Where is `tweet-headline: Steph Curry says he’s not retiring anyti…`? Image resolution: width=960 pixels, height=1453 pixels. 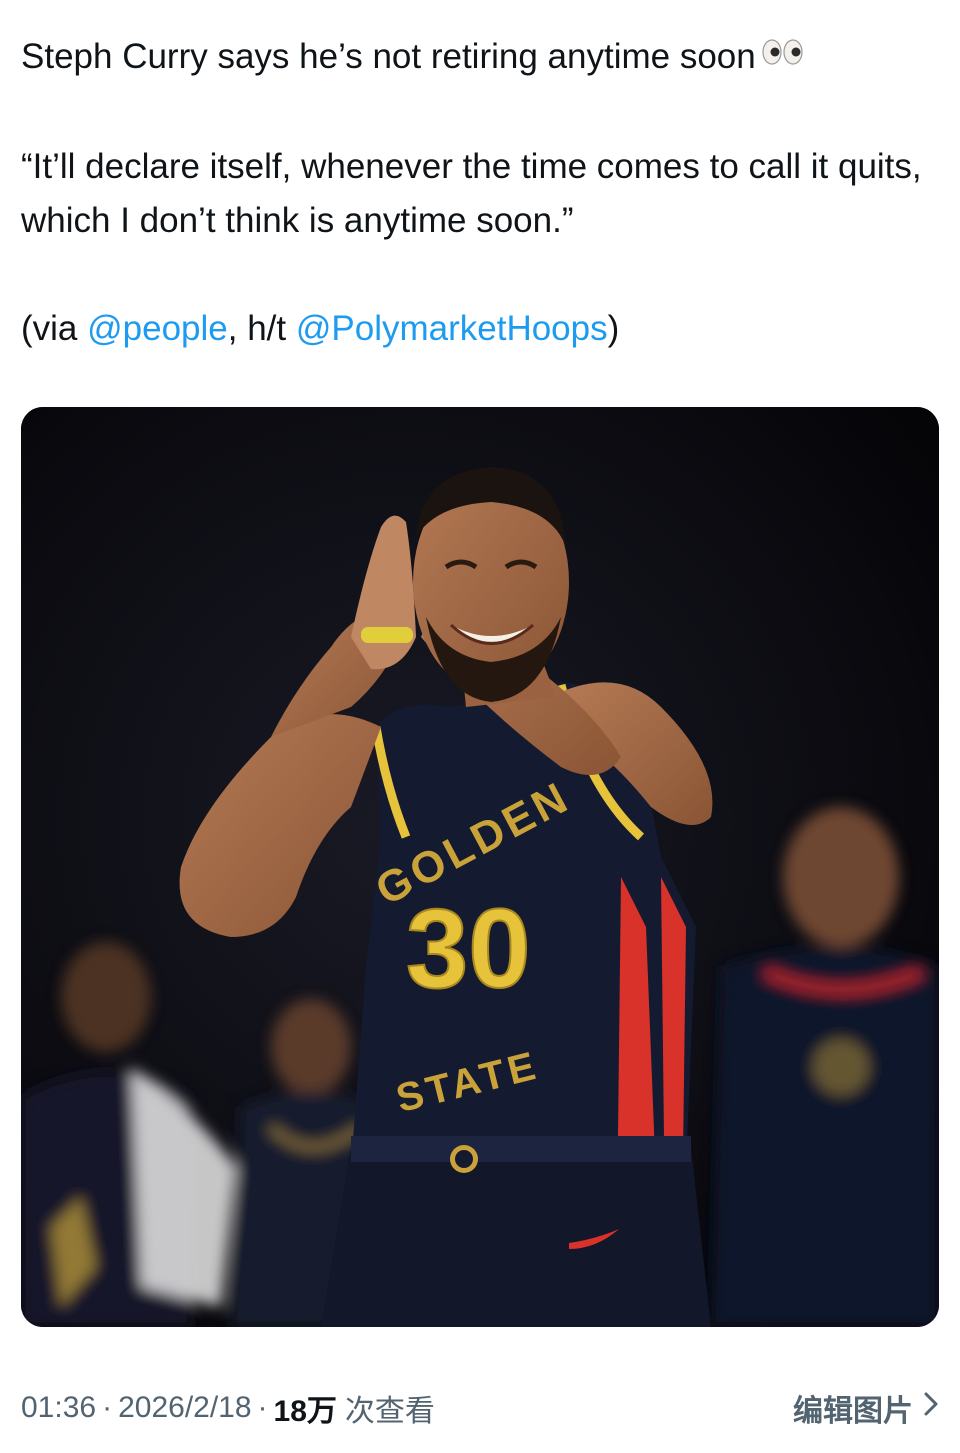
tweet-headline: Steph Curry says he’s not retiring anyti… is located at coordinates (480, 58).